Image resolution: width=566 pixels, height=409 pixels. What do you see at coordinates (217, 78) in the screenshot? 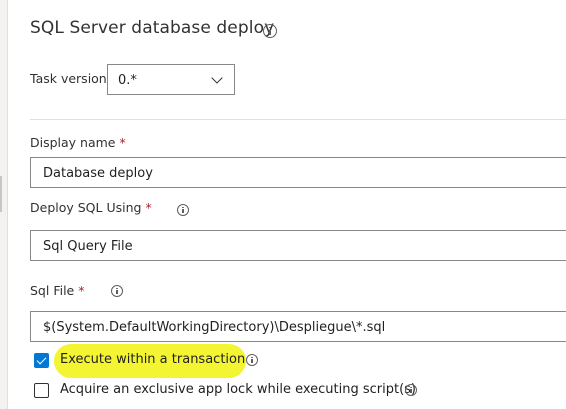
I see `chevron-down-icon` at bounding box center [217, 78].